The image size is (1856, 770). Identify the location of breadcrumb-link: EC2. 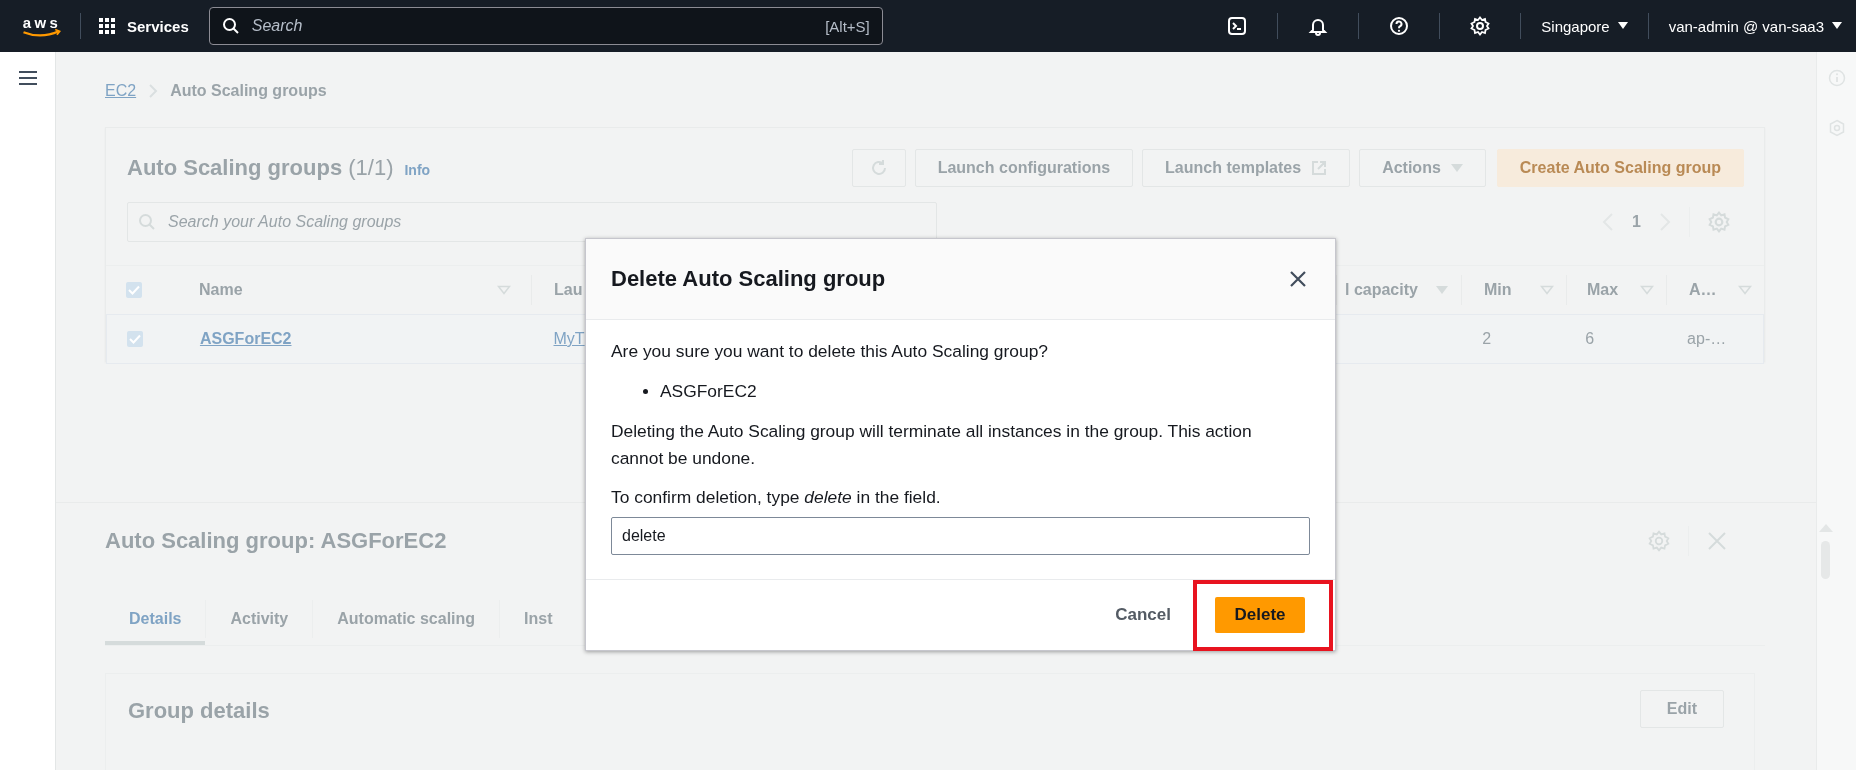
(121, 91).